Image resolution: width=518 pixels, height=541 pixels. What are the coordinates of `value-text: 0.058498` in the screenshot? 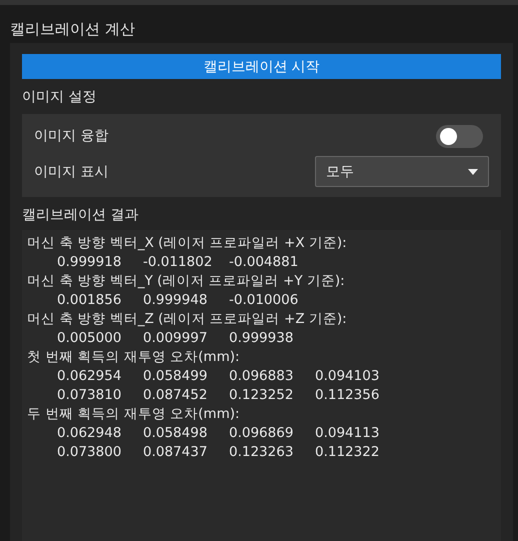 It's located at (175, 433).